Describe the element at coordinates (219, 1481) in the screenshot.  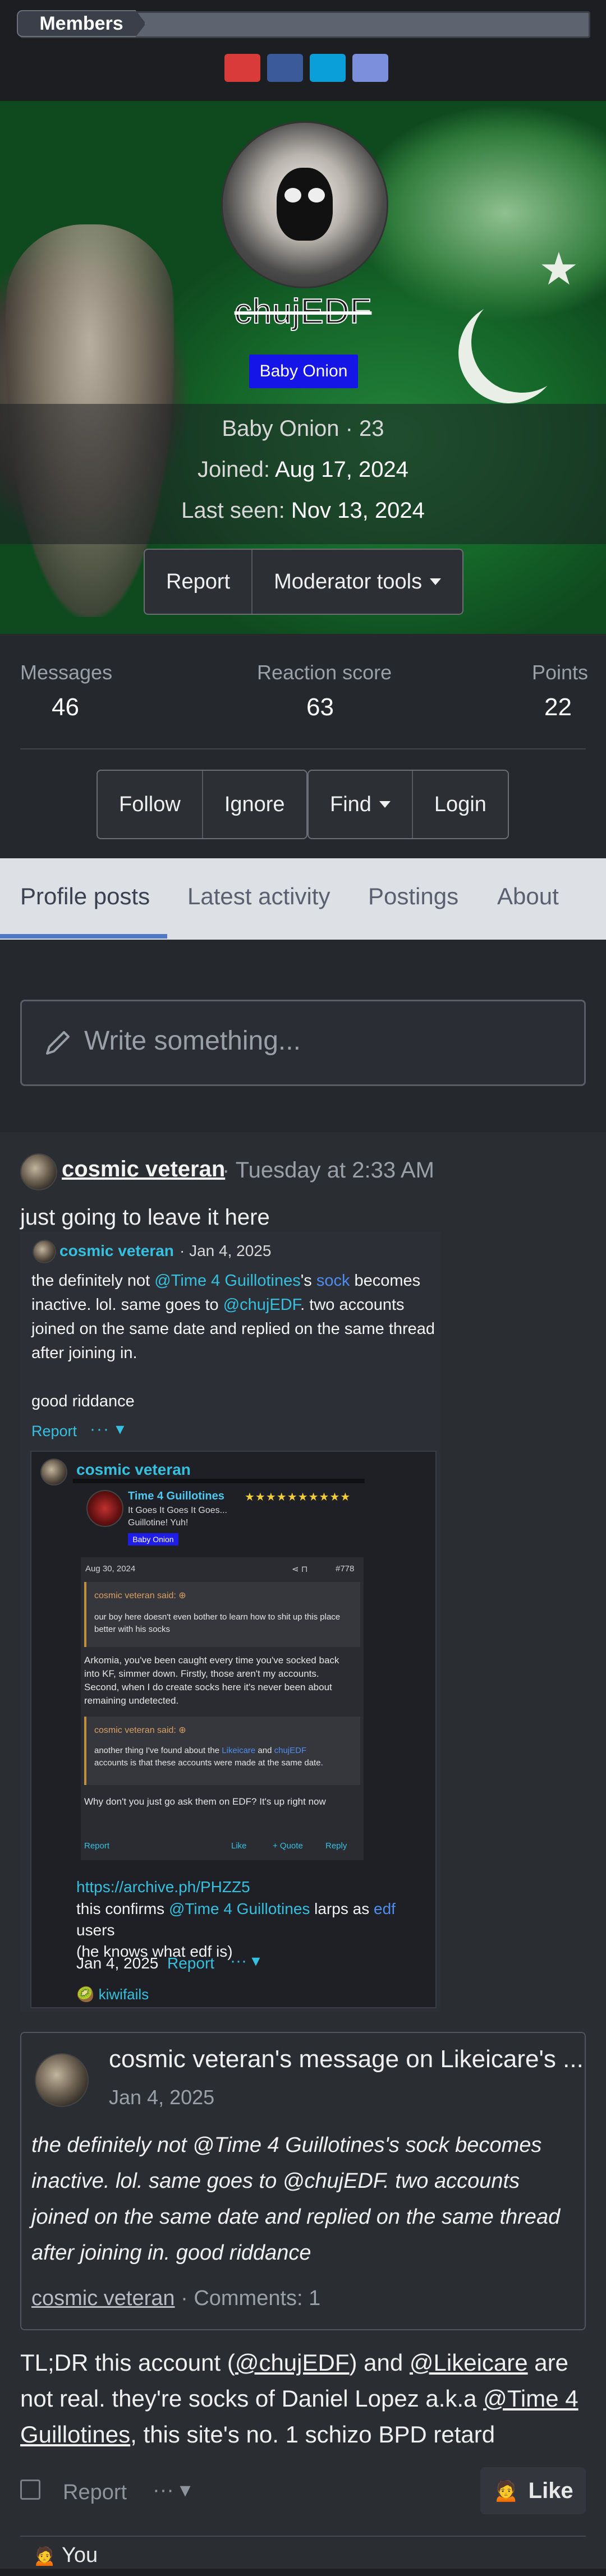
I see `divider` at that location.